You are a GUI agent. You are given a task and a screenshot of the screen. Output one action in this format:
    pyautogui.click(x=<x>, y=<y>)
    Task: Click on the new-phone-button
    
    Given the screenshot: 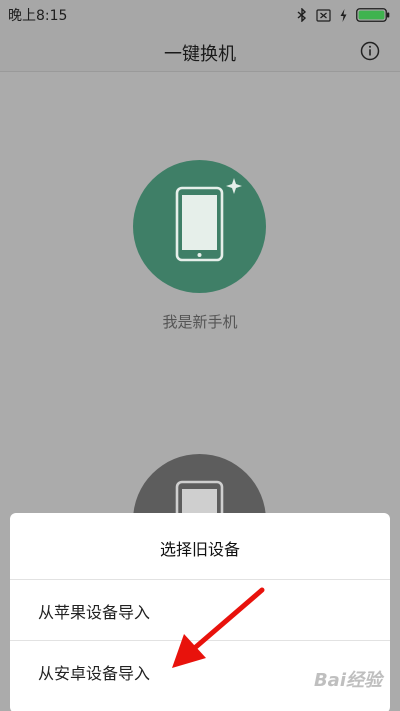 What is the action you would take?
    pyautogui.click(x=199, y=226)
    